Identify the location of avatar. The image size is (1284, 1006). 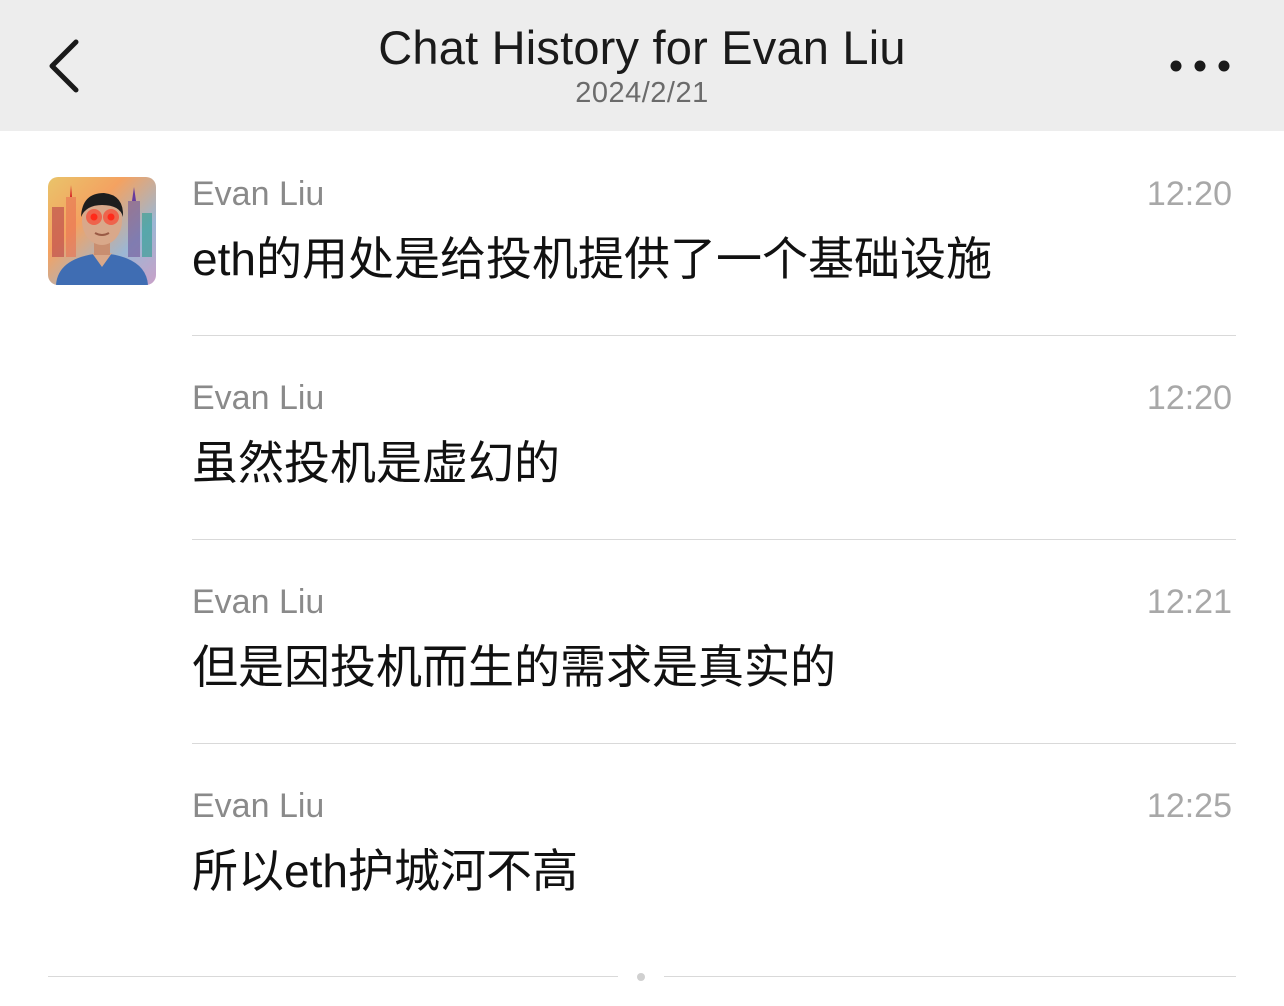
(102, 231).